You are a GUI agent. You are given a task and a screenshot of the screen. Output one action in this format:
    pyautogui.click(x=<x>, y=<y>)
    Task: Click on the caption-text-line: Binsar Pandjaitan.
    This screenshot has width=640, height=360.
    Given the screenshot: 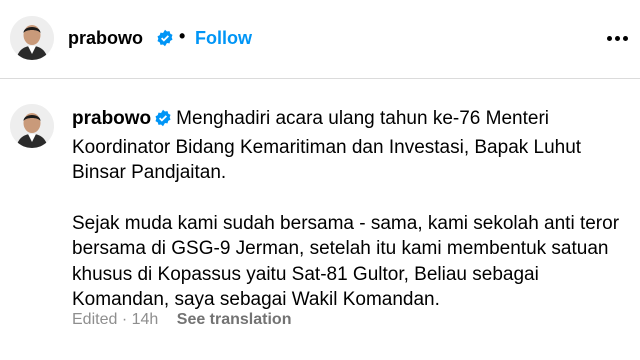 What is the action you would take?
    pyautogui.click(x=149, y=172)
    